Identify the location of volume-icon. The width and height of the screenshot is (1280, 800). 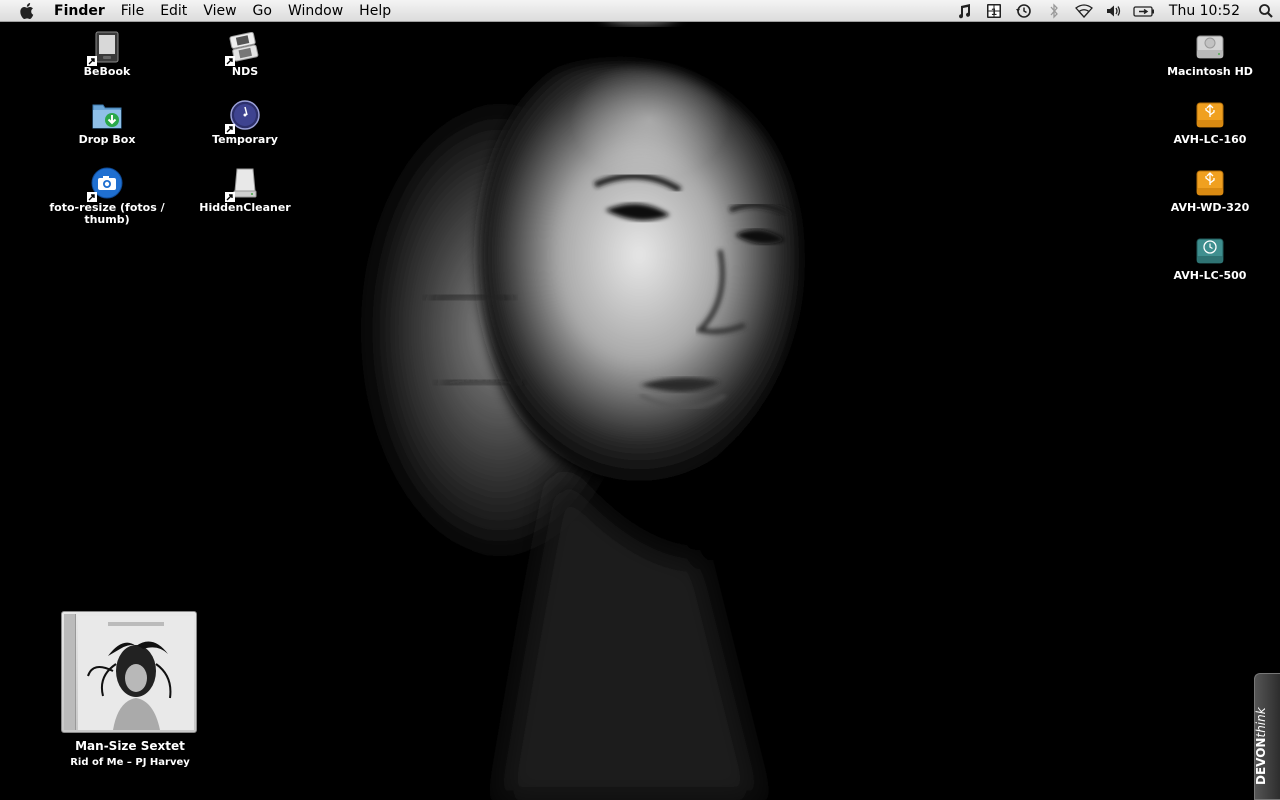
(1114, 11).